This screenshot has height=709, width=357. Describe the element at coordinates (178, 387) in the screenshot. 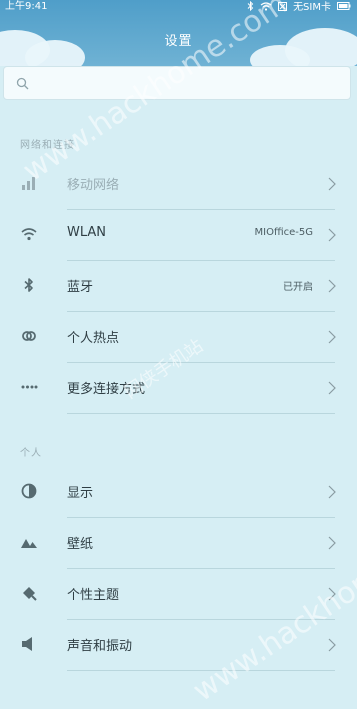

I see `settings-item-more-connections: 更多连接方式` at that location.